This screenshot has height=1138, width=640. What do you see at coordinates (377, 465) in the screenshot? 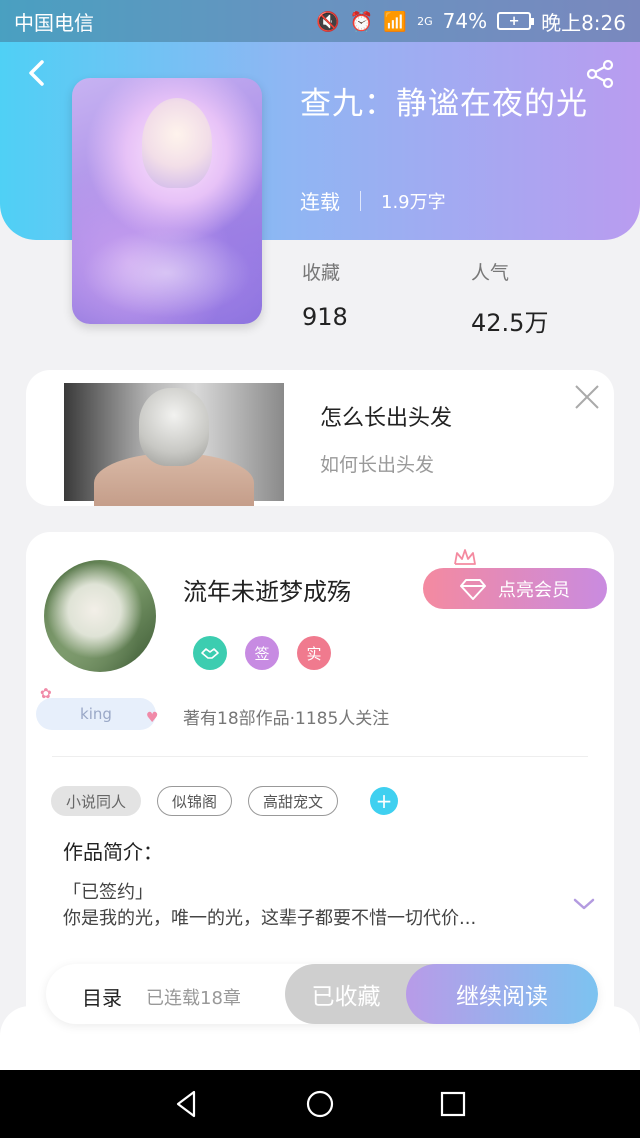
I see `ad-subtitle: 如何长出头发` at bounding box center [377, 465].